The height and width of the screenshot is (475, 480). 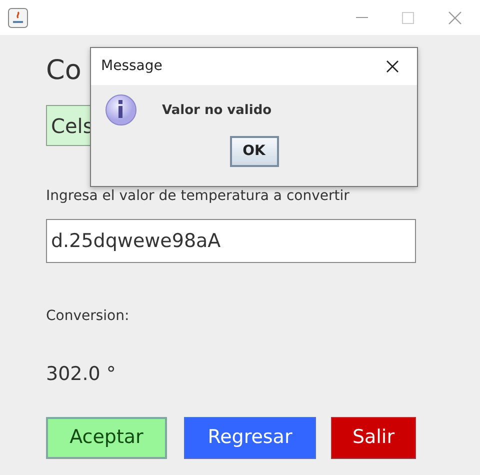 What do you see at coordinates (254, 151) in the screenshot?
I see `ok-button: OK` at bounding box center [254, 151].